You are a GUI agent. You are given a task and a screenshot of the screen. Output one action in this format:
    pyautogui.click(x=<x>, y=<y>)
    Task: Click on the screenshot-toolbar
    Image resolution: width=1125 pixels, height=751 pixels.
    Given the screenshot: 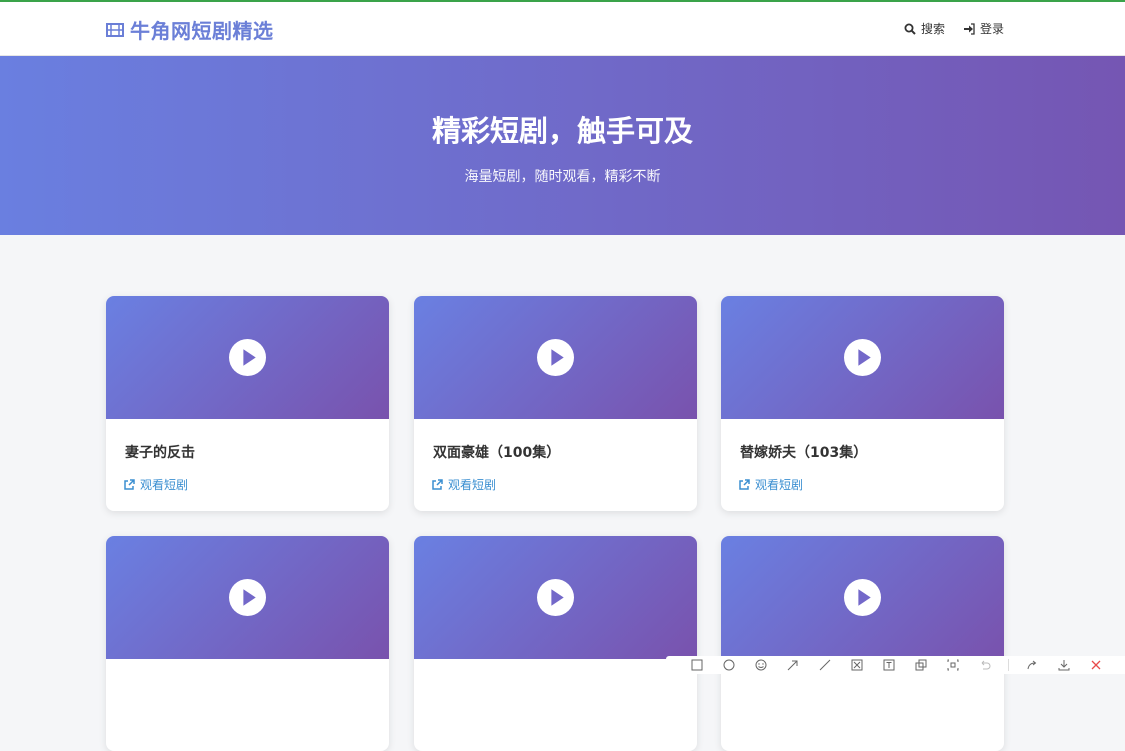 What is the action you would take?
    pyautogui.click(x=895, y=665)
    